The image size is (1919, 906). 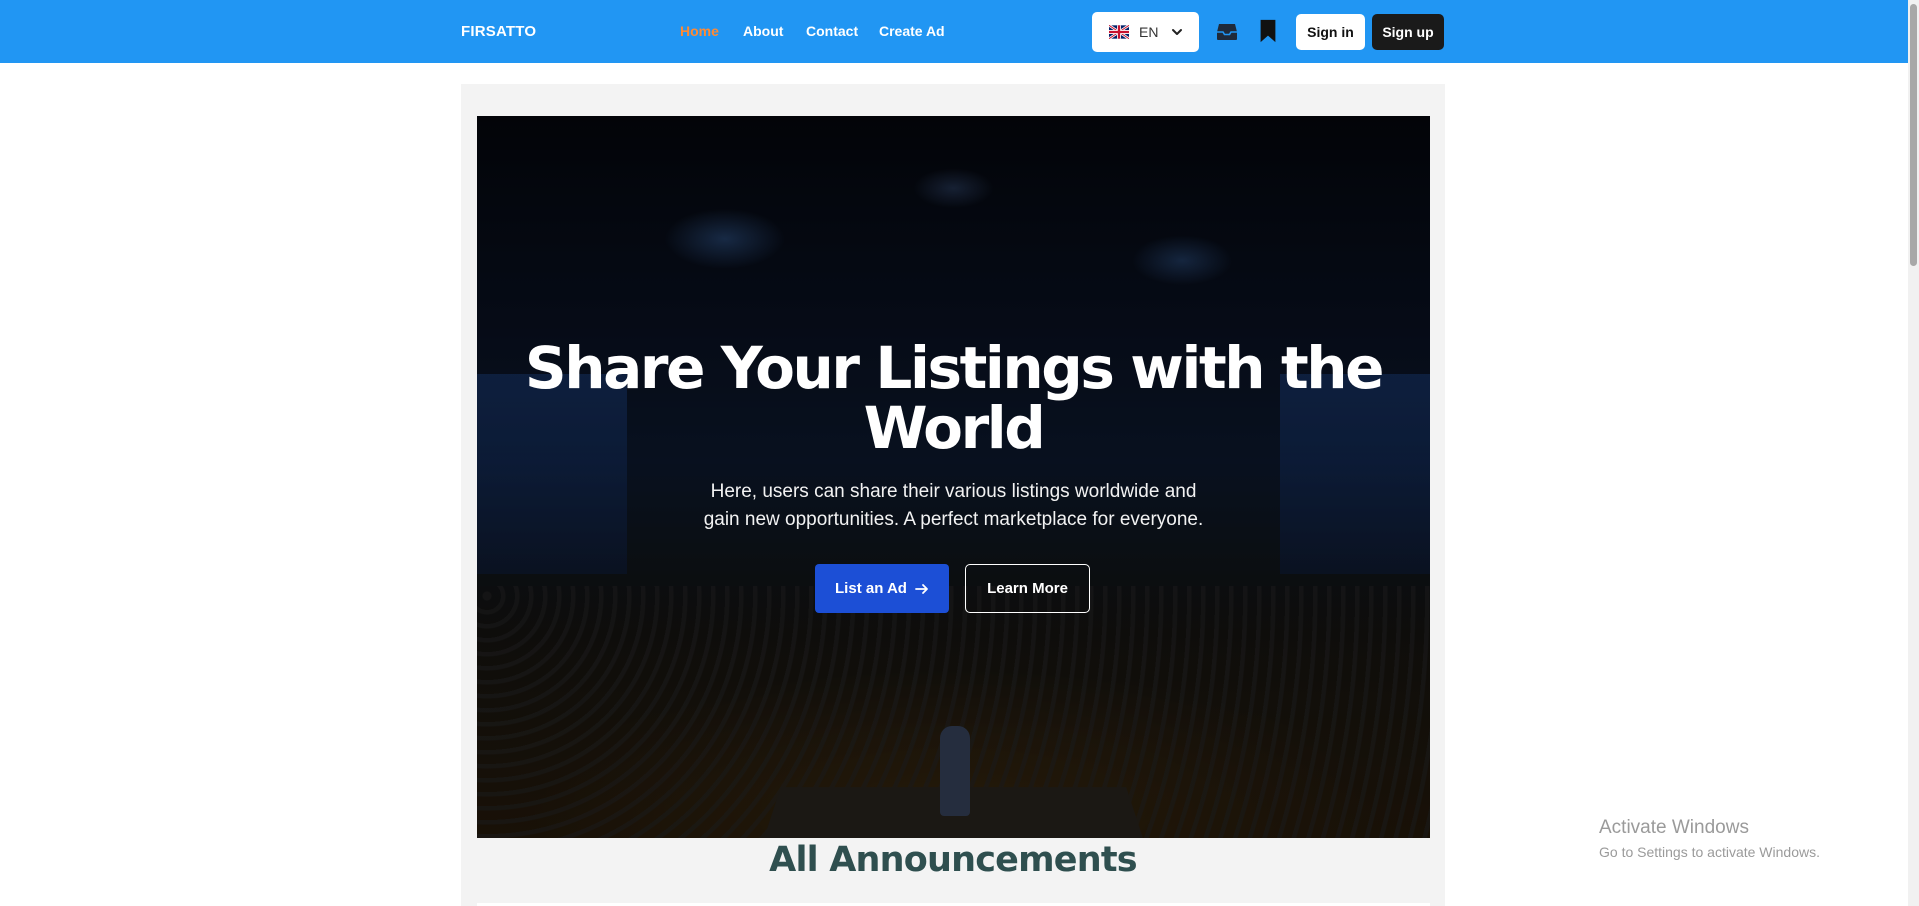 I want to click on nav-link-contact: Contact, so click(x=832, y=31).